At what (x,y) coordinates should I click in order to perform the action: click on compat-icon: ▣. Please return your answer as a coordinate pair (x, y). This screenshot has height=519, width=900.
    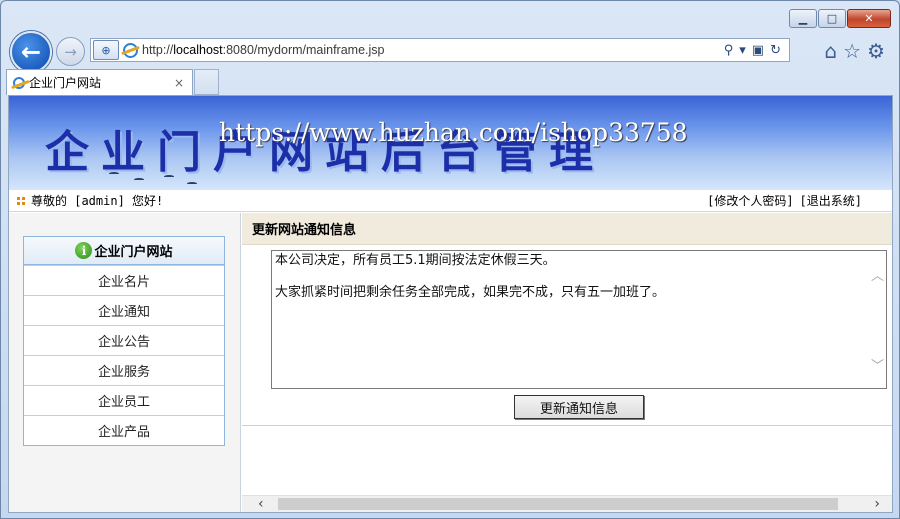
    Looking at the image, I should click on (758, 50).